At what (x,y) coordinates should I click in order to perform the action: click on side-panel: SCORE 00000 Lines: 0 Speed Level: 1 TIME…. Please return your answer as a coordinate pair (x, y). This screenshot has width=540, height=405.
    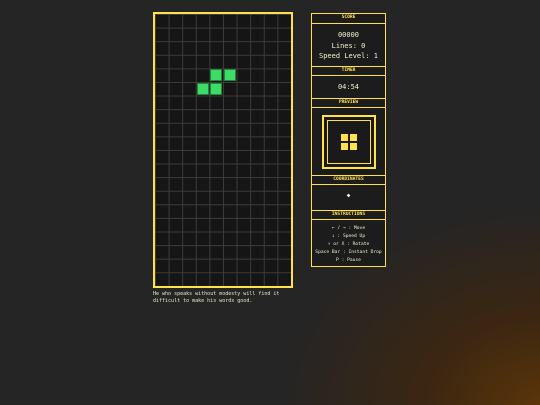
    Looking at the image, I should click on (348, 140).